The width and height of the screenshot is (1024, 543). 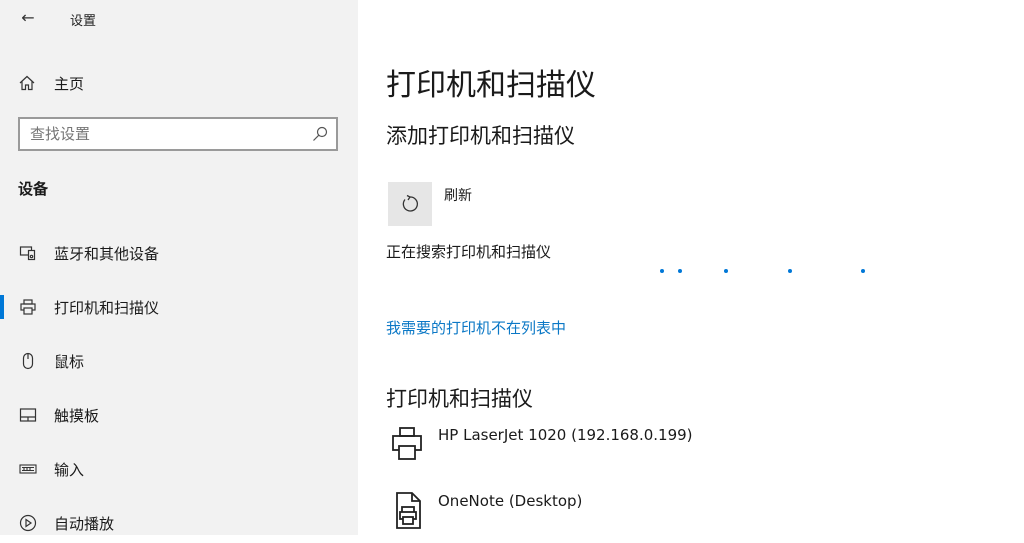 What do you see at coordinates (459, 399) in the screenshot?
I see `printers-list-heading: 打印机和扫描仪` at bounding box center [459, 399].